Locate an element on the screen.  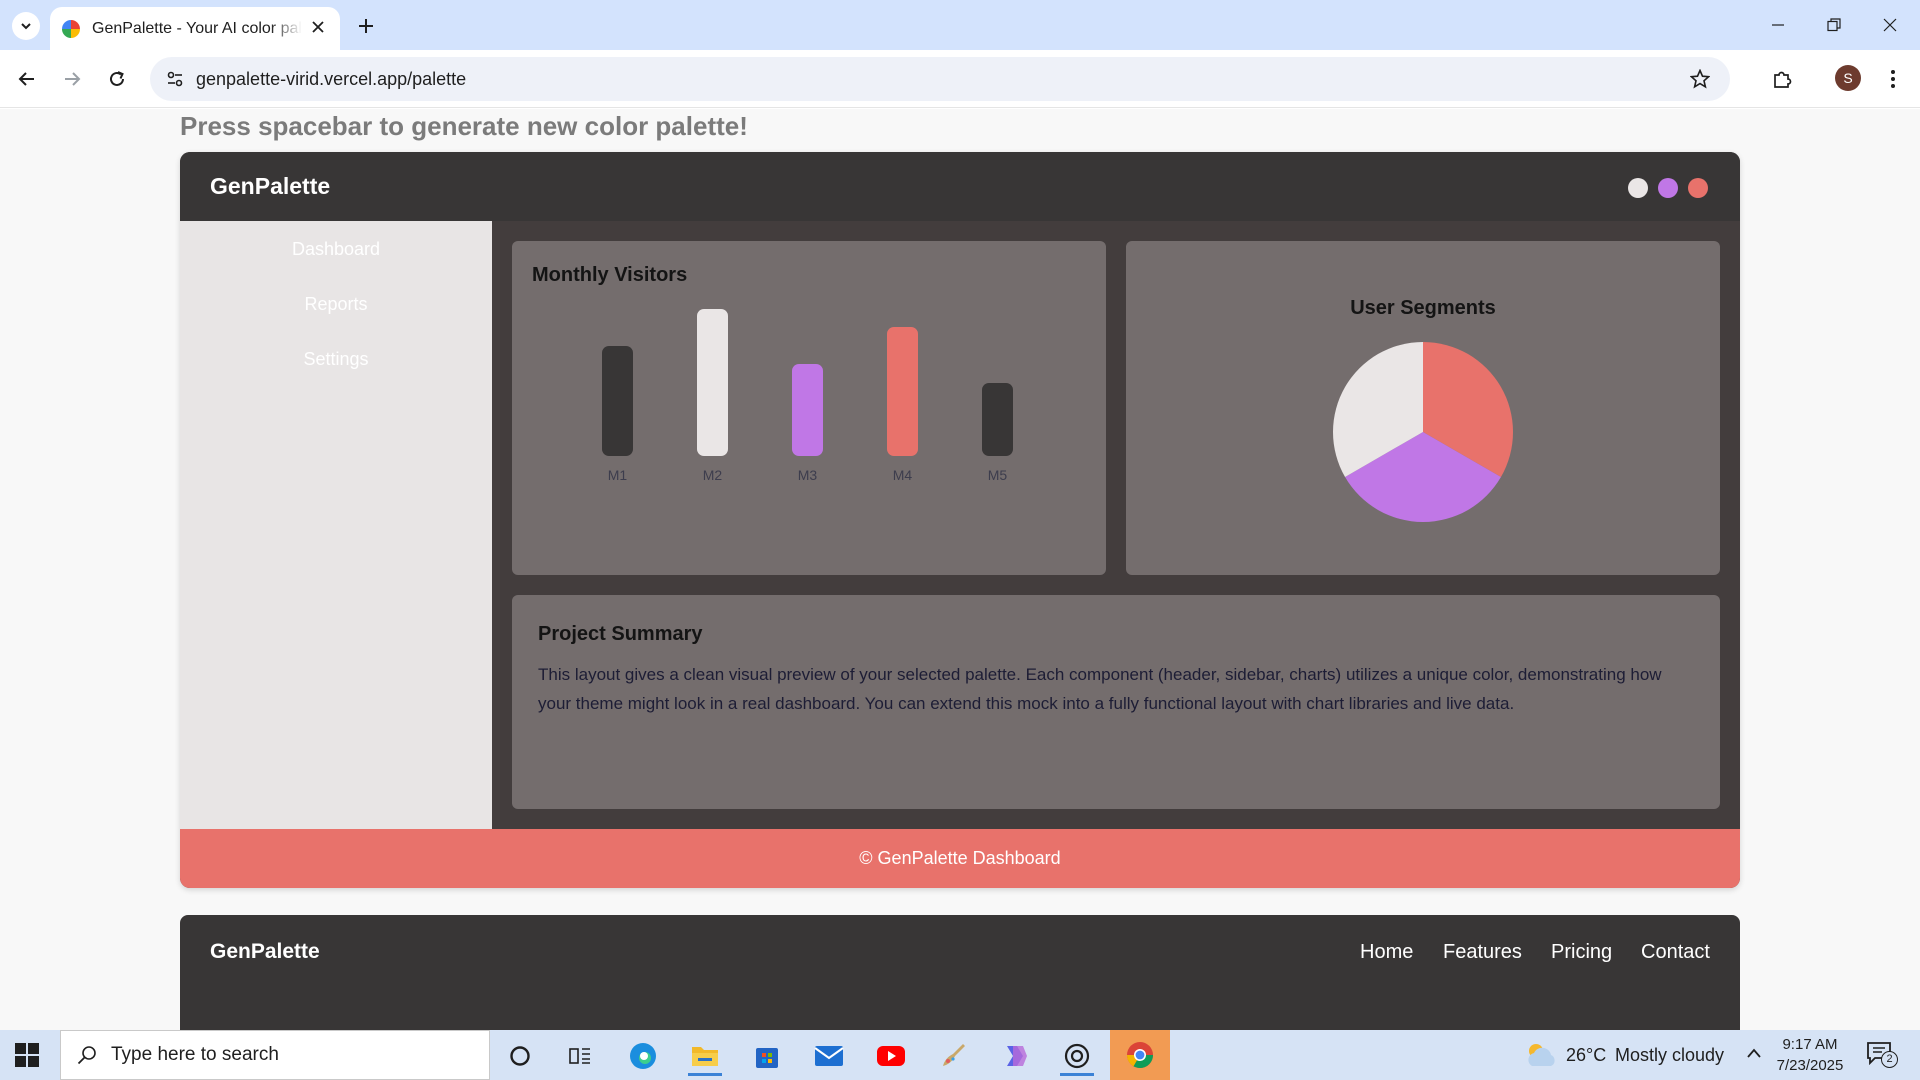
new-tab-button is located at coordinates (366, 26).